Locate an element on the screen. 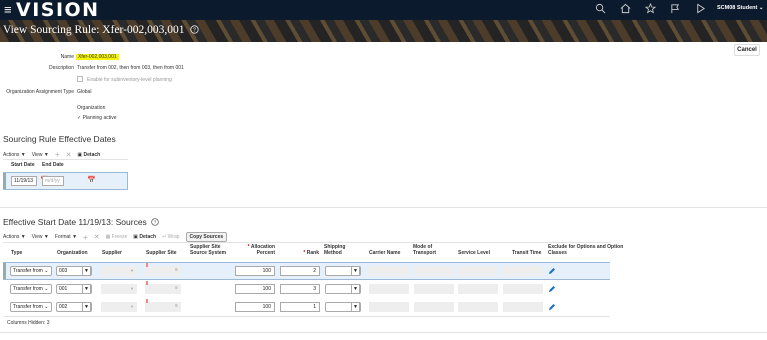 The width and height of the screenshot is (767, 340). wrap-label: Wrap is located at coordinates (173, 237).